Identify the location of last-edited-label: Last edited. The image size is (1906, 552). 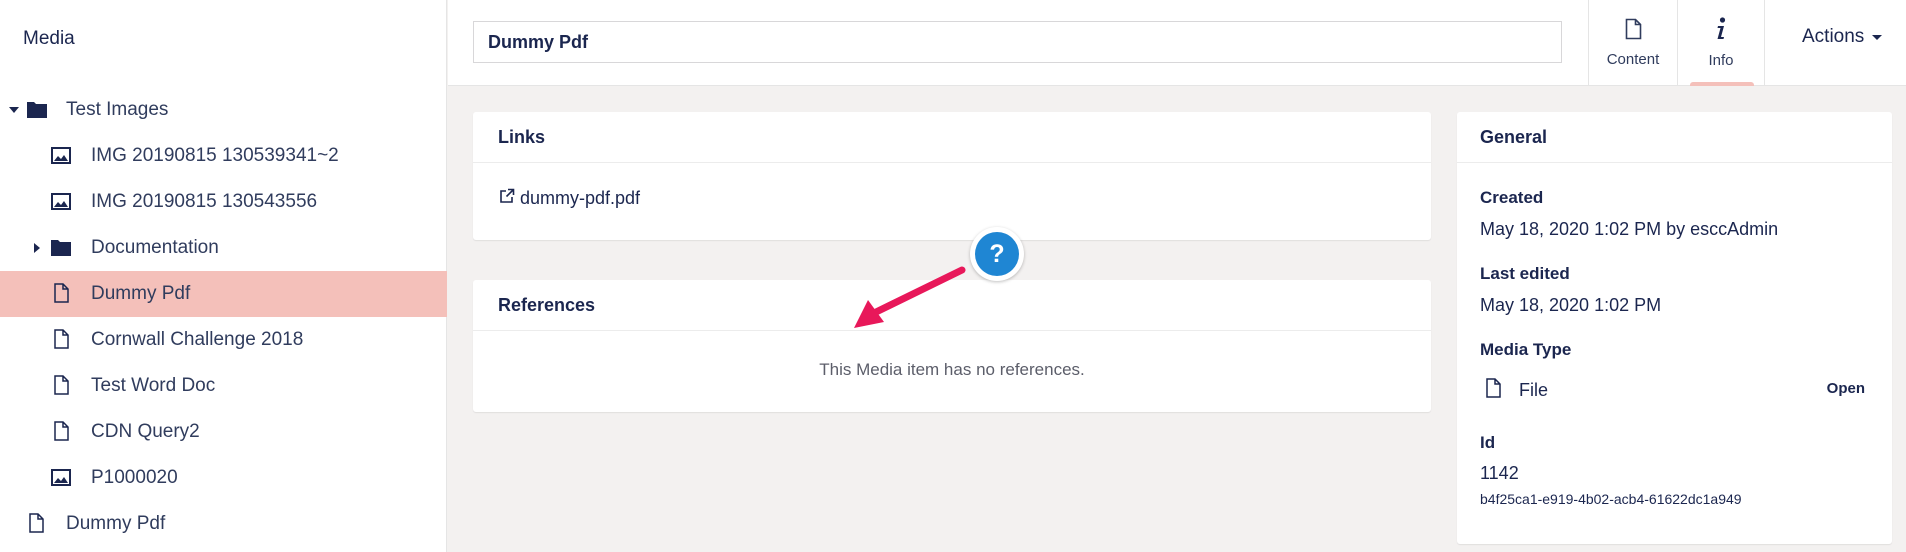
(1525, 273).